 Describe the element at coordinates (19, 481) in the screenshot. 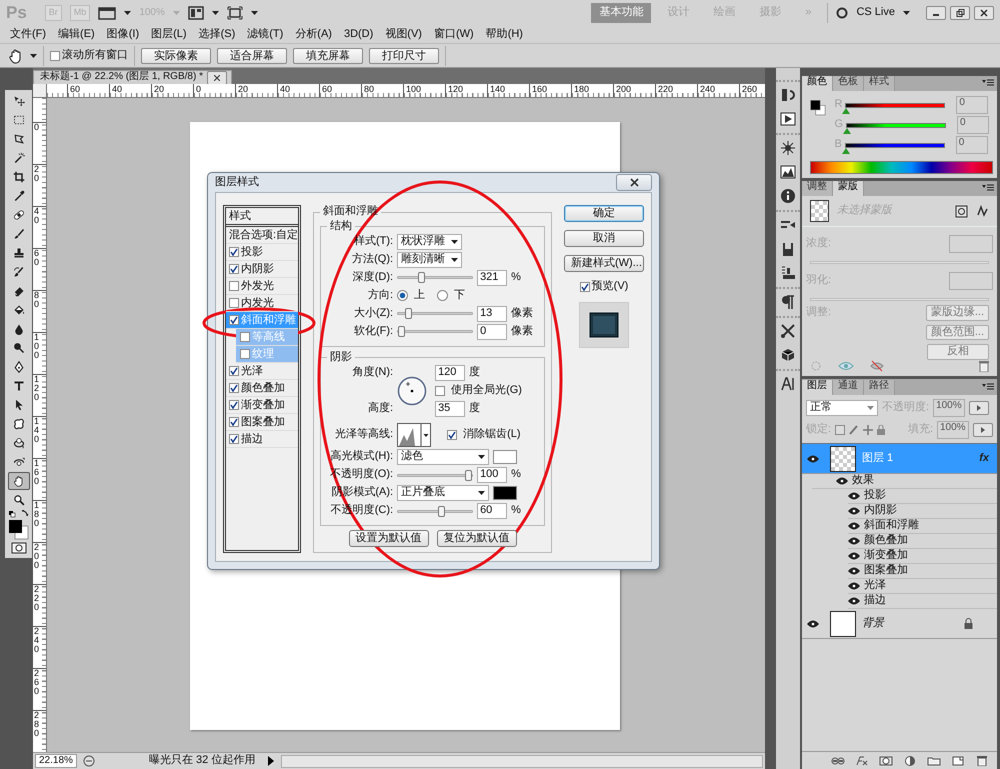

I see `hand-icon` at that location.